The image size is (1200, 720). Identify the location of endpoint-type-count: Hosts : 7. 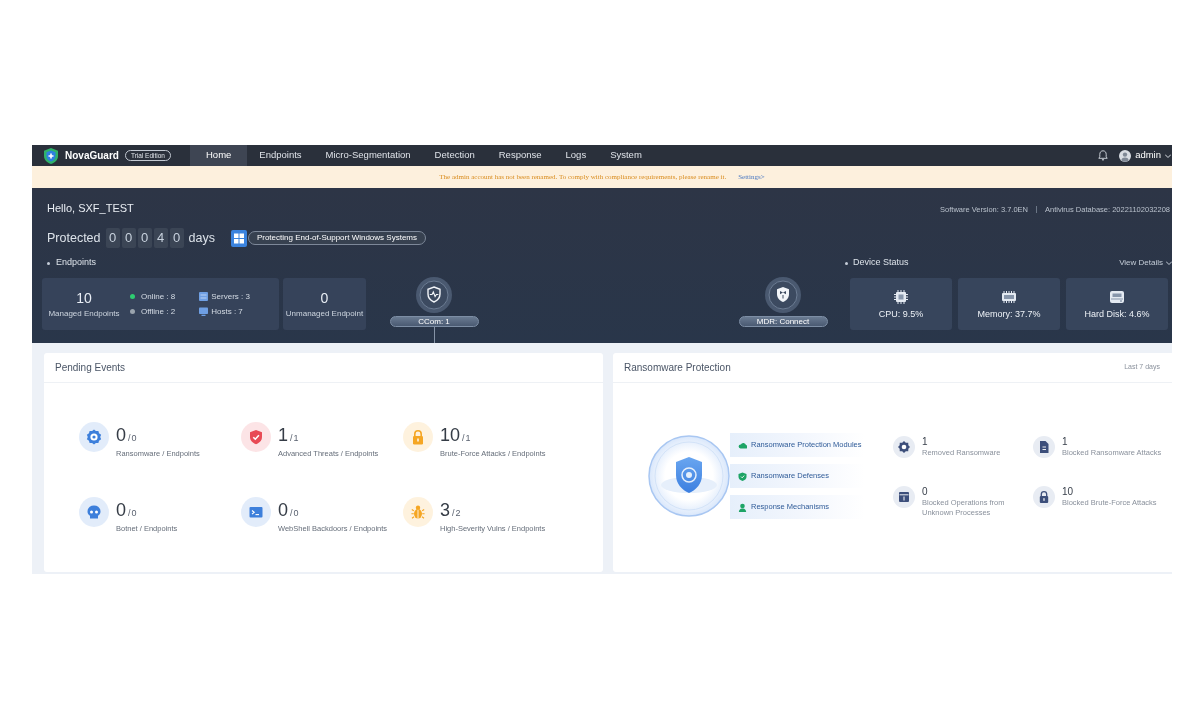
(227, 311).